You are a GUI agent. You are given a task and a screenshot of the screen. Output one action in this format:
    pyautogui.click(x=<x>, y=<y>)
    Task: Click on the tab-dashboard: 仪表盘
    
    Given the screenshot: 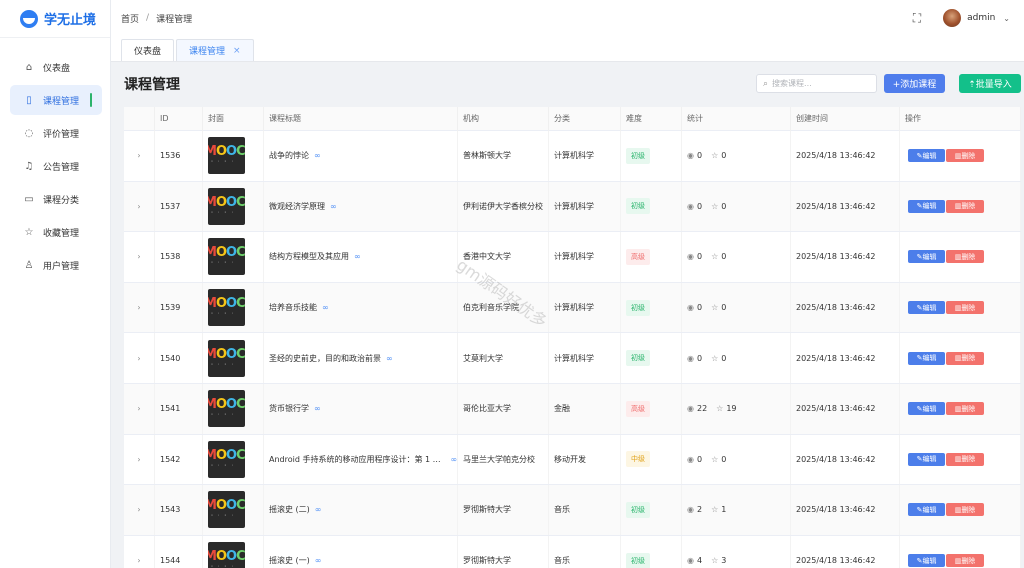 What is the action you would take?
    pyautogui.click(x=148, y=50)
    